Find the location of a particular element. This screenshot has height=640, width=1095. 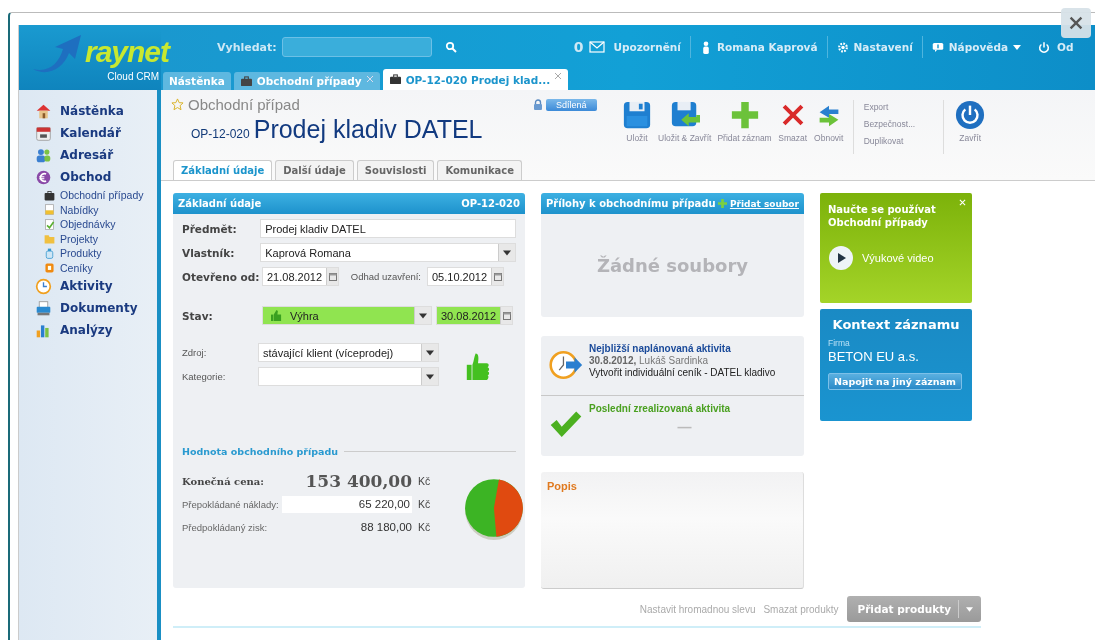

product-link: Smazat produkty is located at coordinates (801, 609).